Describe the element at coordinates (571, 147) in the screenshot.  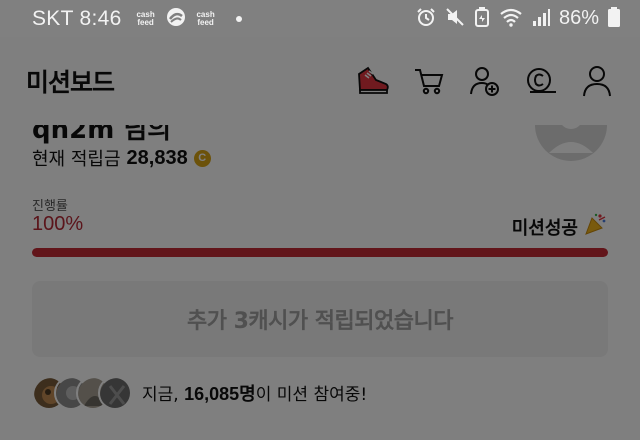
I see `user-avatar` at that location.